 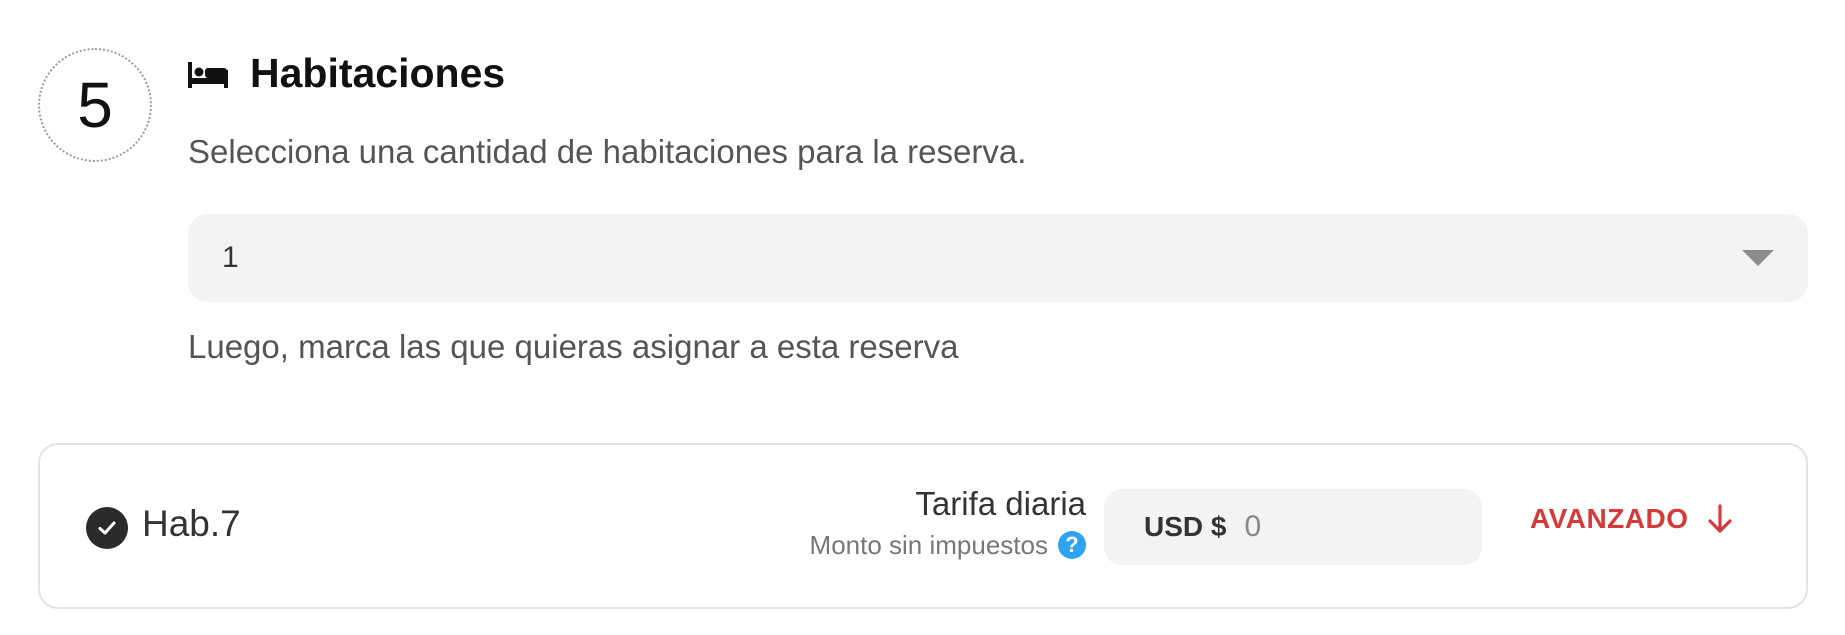 What do you see at coordinates (948, 524) in the screenshot?
I see `rate-label-block: Tarifa diaria Monto sin impuestos ?` at bounding box center [948, 524].